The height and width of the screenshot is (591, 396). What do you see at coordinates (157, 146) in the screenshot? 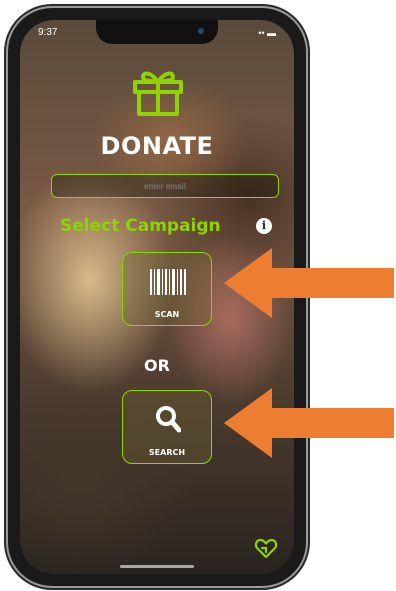
I see `page-title: DONATE` at bounding box center [157, 146].